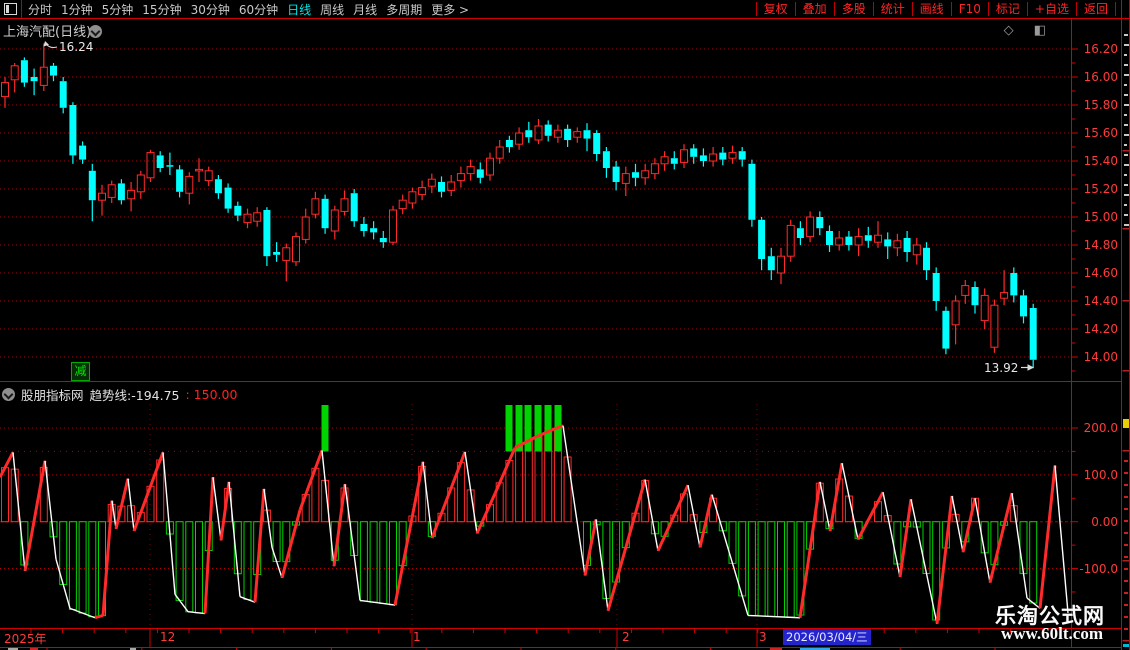 The height and width of the screenshot is (650, 1130). I want to click on price-axis-label: 14.60, so click(1100, 273).